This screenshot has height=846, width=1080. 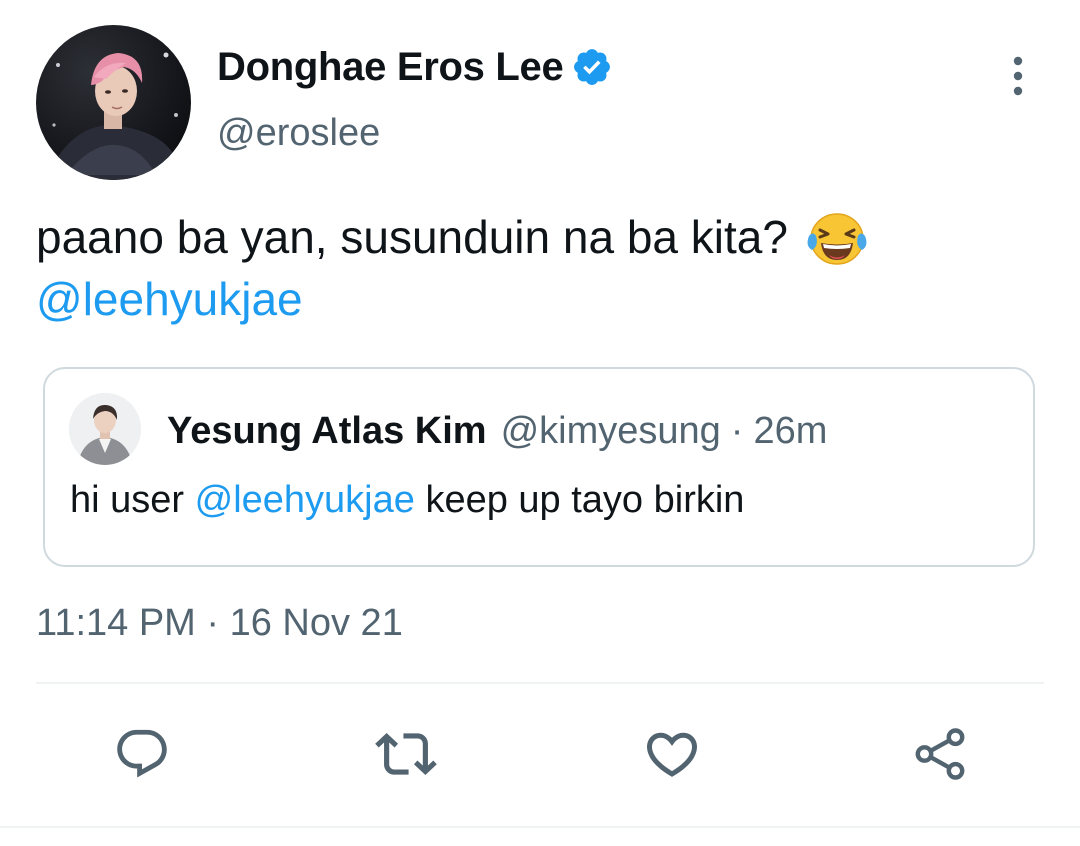 I want to click on quoted-tweet-header: Yesung Atlas Kim @kimyesung · 26m, so click(x=497, y=431).